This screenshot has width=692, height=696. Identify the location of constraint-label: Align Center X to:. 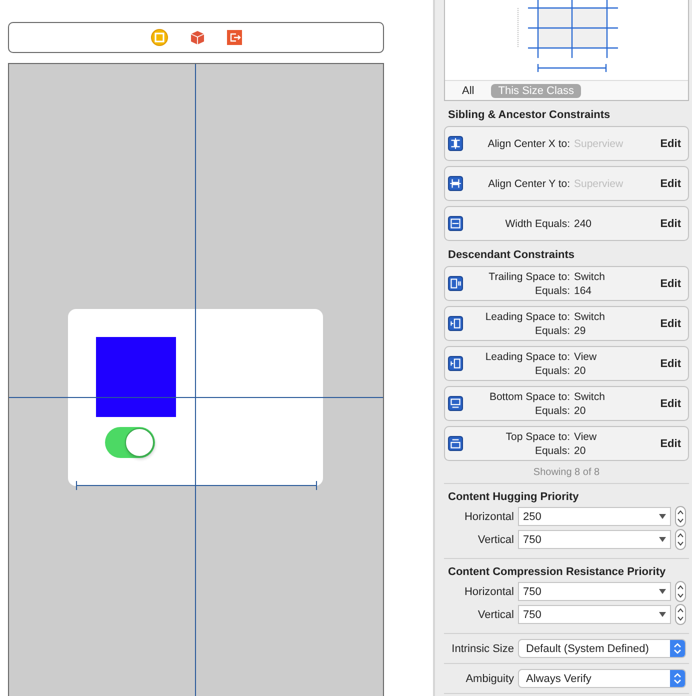
(528, 144).